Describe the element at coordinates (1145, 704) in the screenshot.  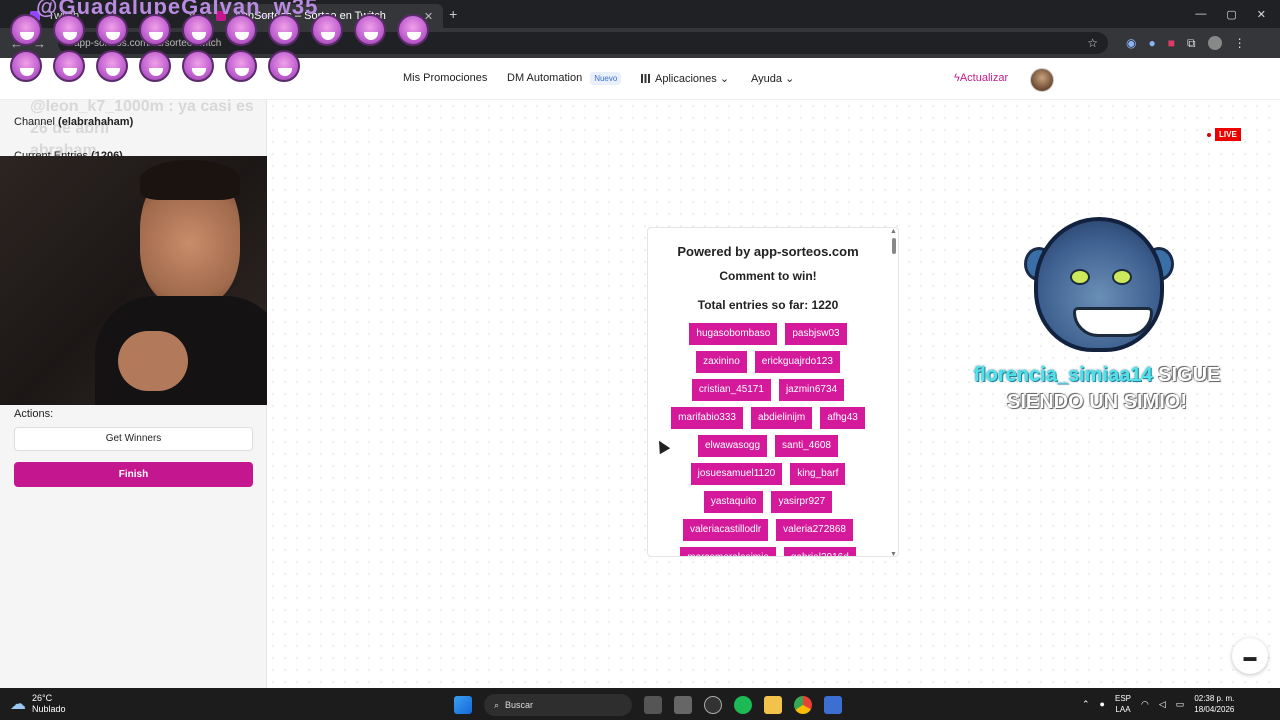
I see `wifi-icon: ◠` at that location.